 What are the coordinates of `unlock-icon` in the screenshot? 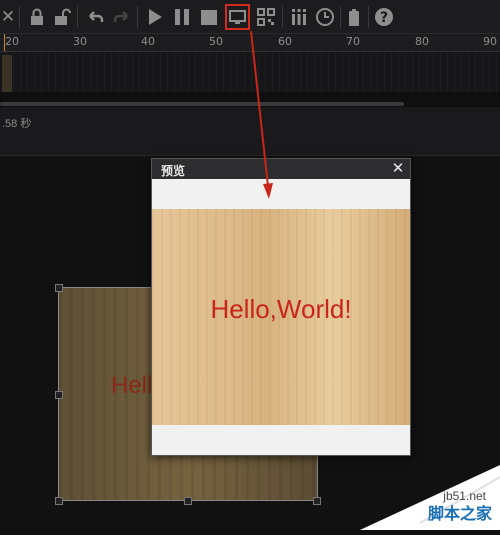 It's located at (62, 17).